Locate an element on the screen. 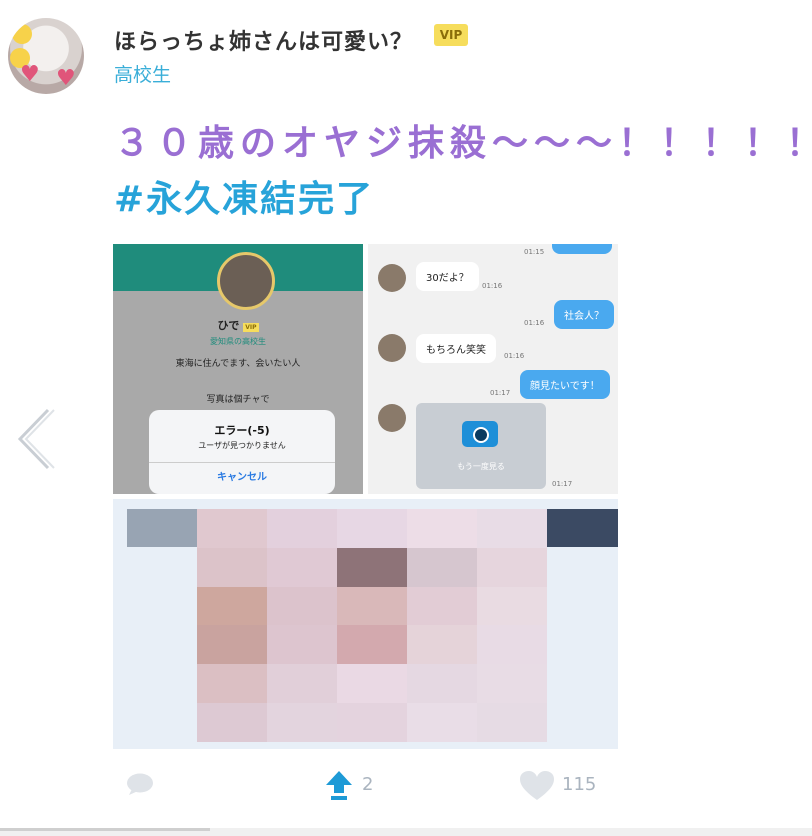  vip-badge: VIP is located at coordinates (451, 35).